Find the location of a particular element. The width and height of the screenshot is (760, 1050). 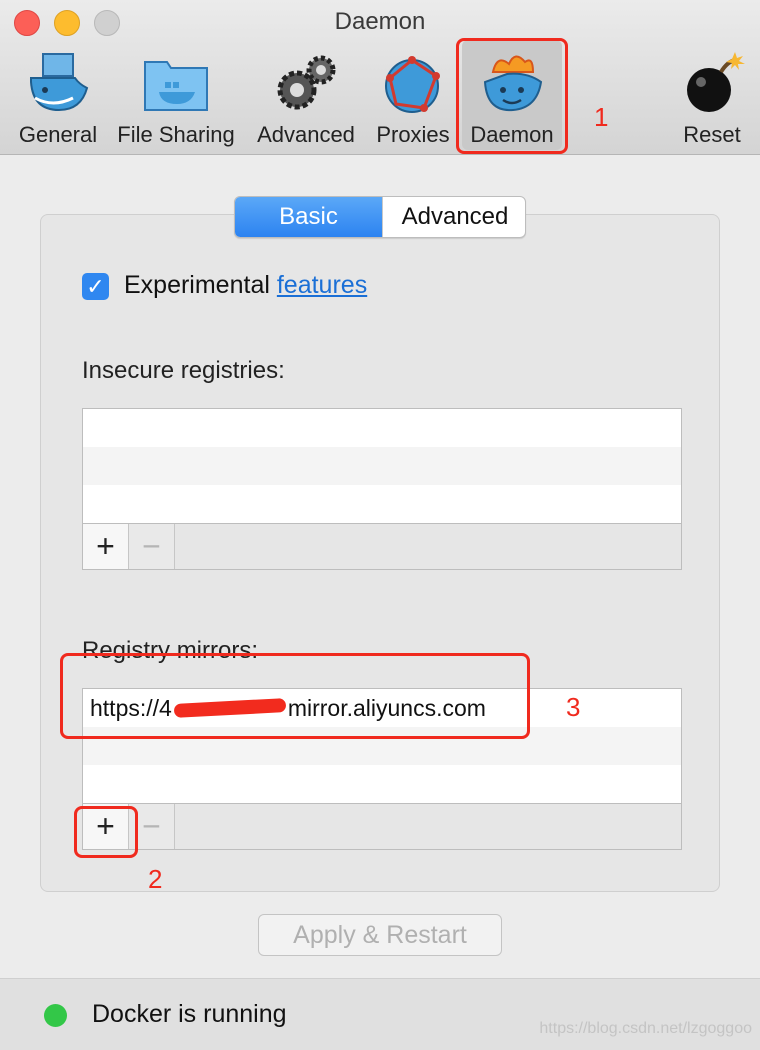

toolbar-item-proxies: Proxies is located at coordinates (413, 95).